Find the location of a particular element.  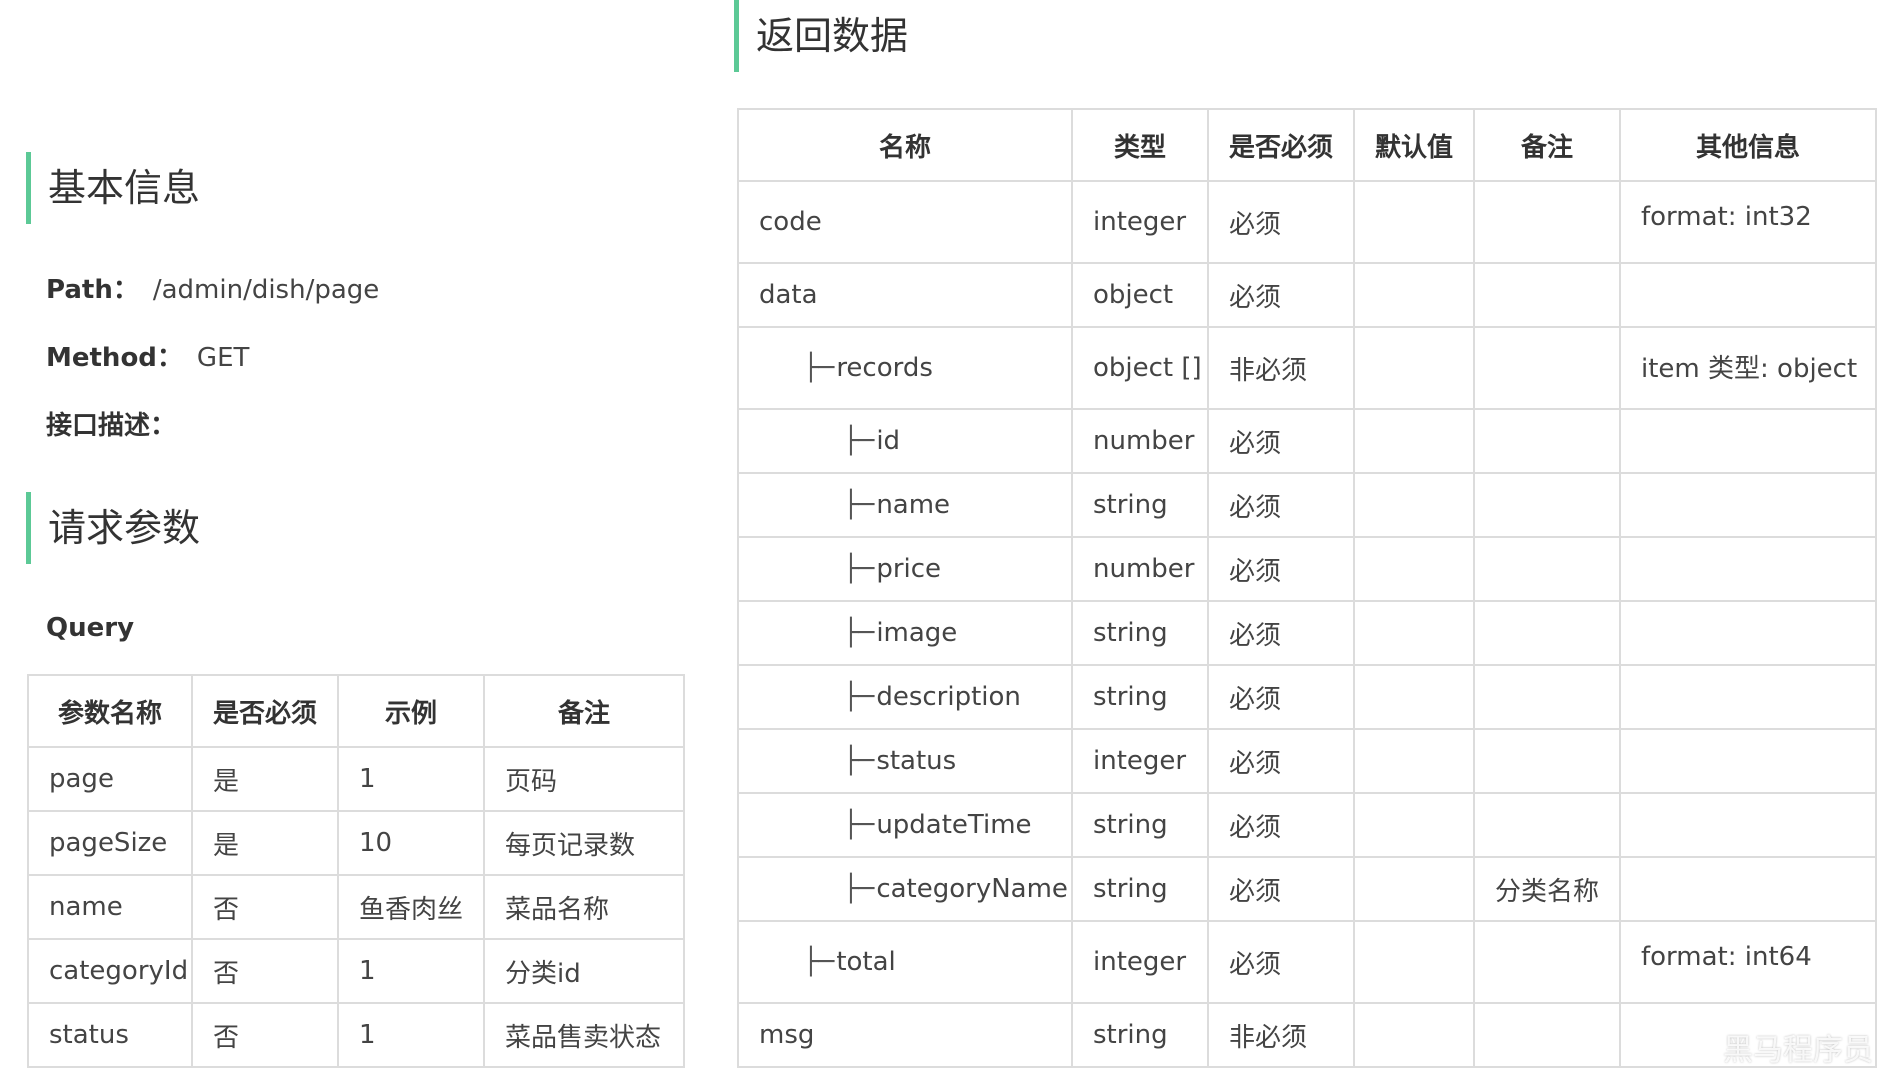

table-row: ├─updateTime string 必须 is located at coordinates (1307, 825).